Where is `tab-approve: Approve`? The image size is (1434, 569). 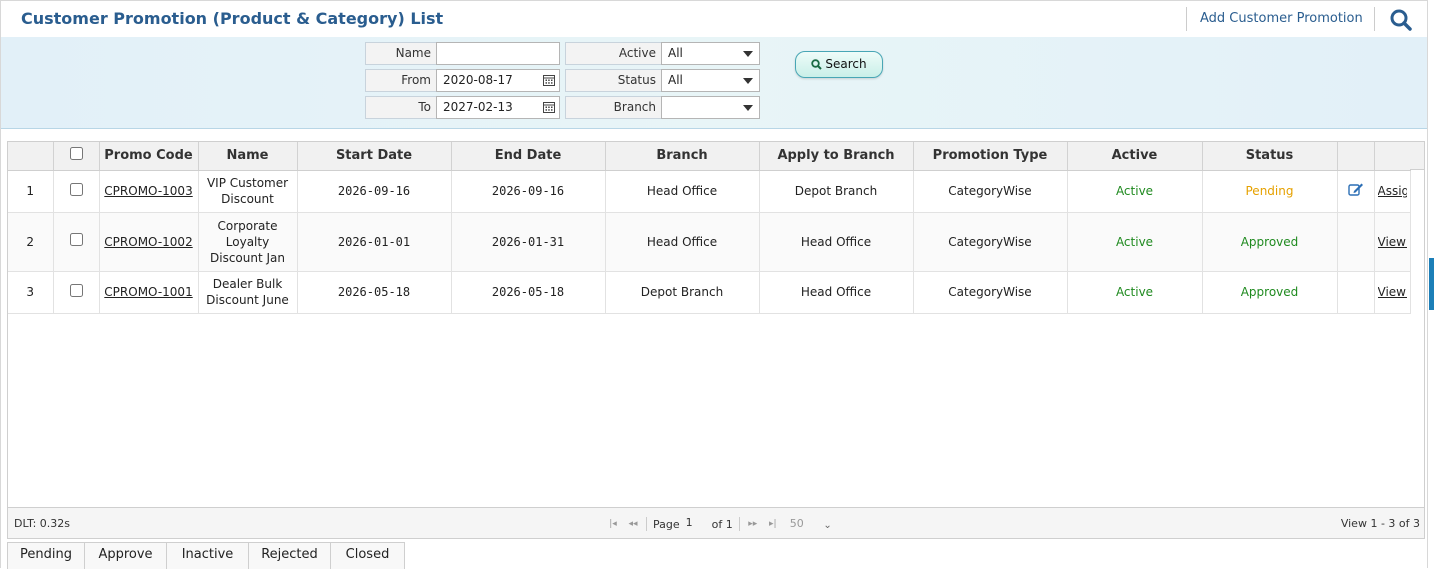 tab-approve: Approve is located at coordinates (126, 556).